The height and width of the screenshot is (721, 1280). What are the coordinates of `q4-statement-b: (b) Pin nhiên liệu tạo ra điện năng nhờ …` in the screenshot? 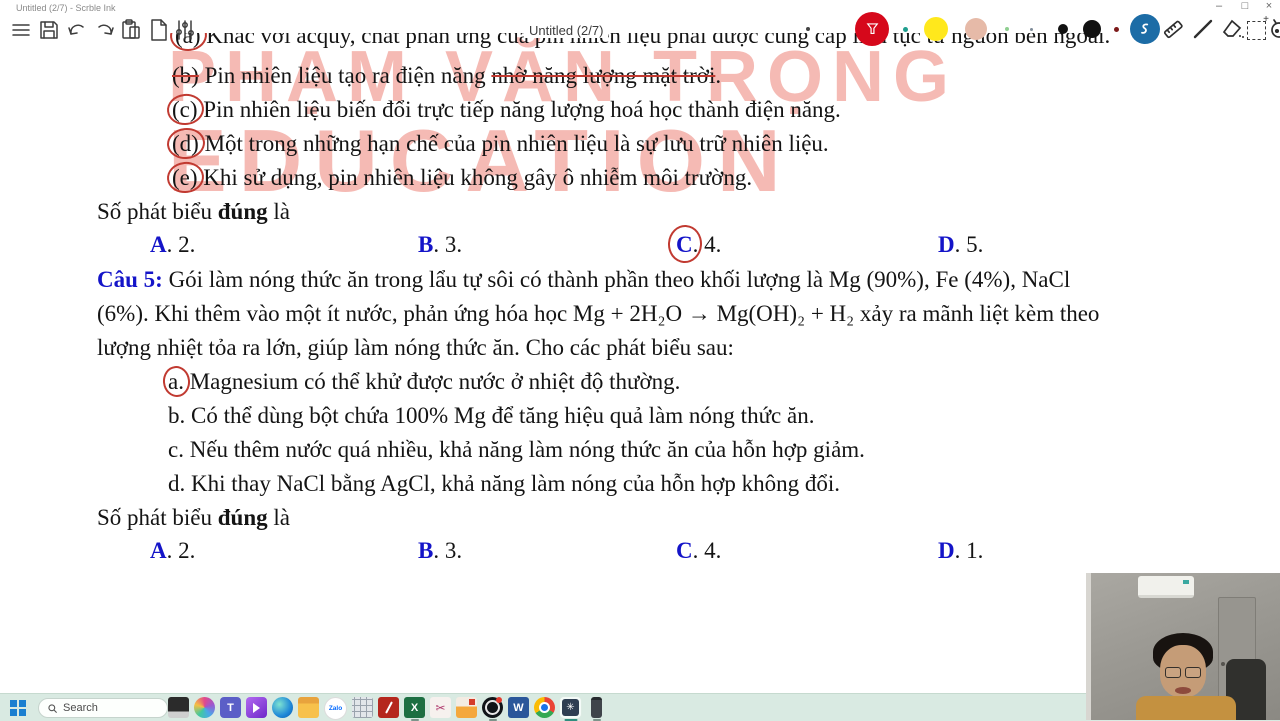 It's located at (447, 75).